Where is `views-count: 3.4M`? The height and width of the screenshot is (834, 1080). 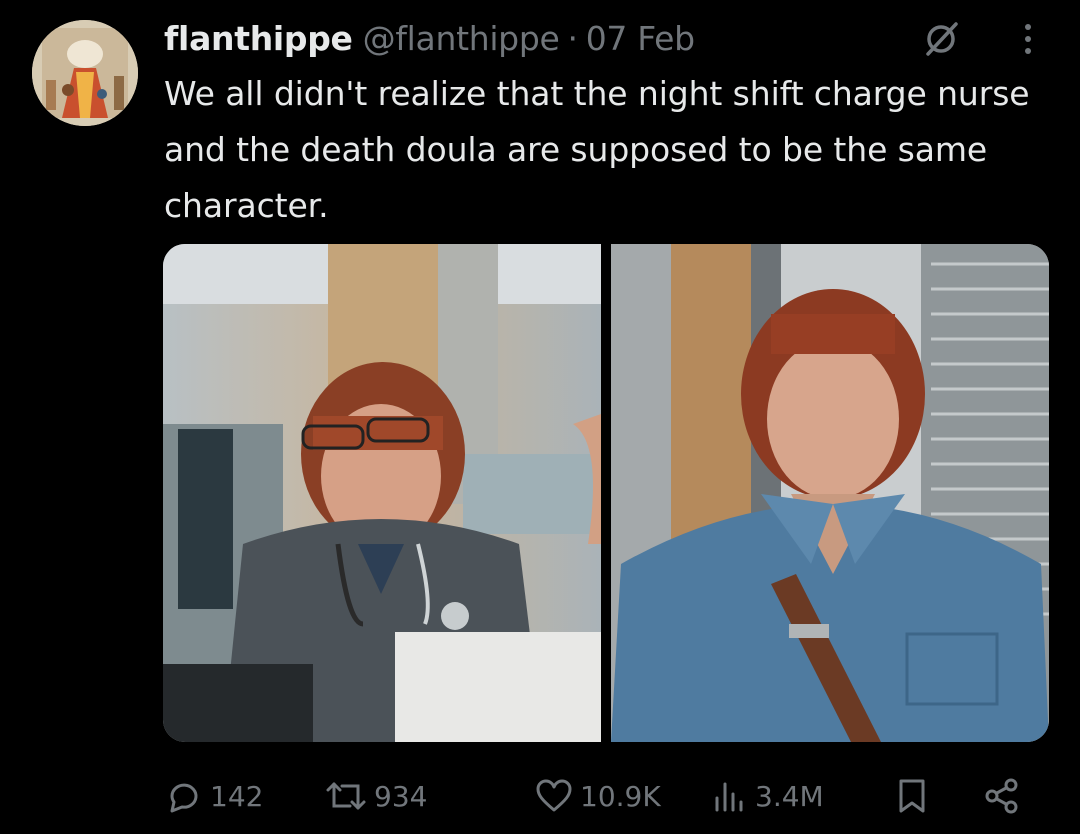 views-count: 3.4M is located at coordinates (789, 796).